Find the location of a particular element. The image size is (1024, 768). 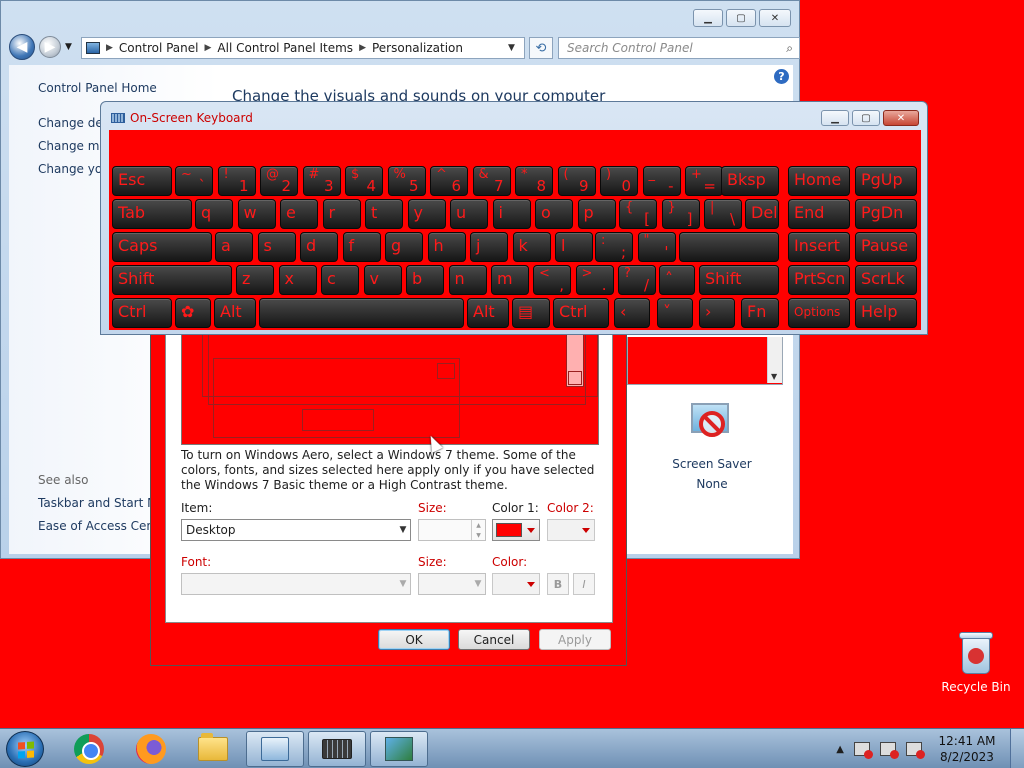

maximize-button: ▢ is located at coordinates (741, 18).